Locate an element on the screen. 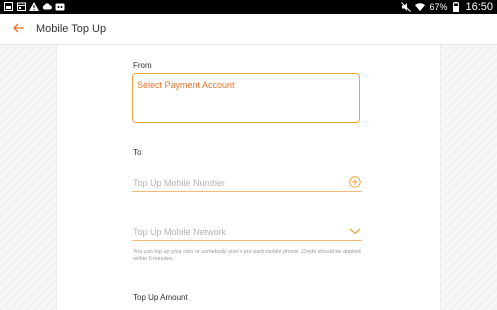  clock: 16:50 is located at coordinates (479, 7).